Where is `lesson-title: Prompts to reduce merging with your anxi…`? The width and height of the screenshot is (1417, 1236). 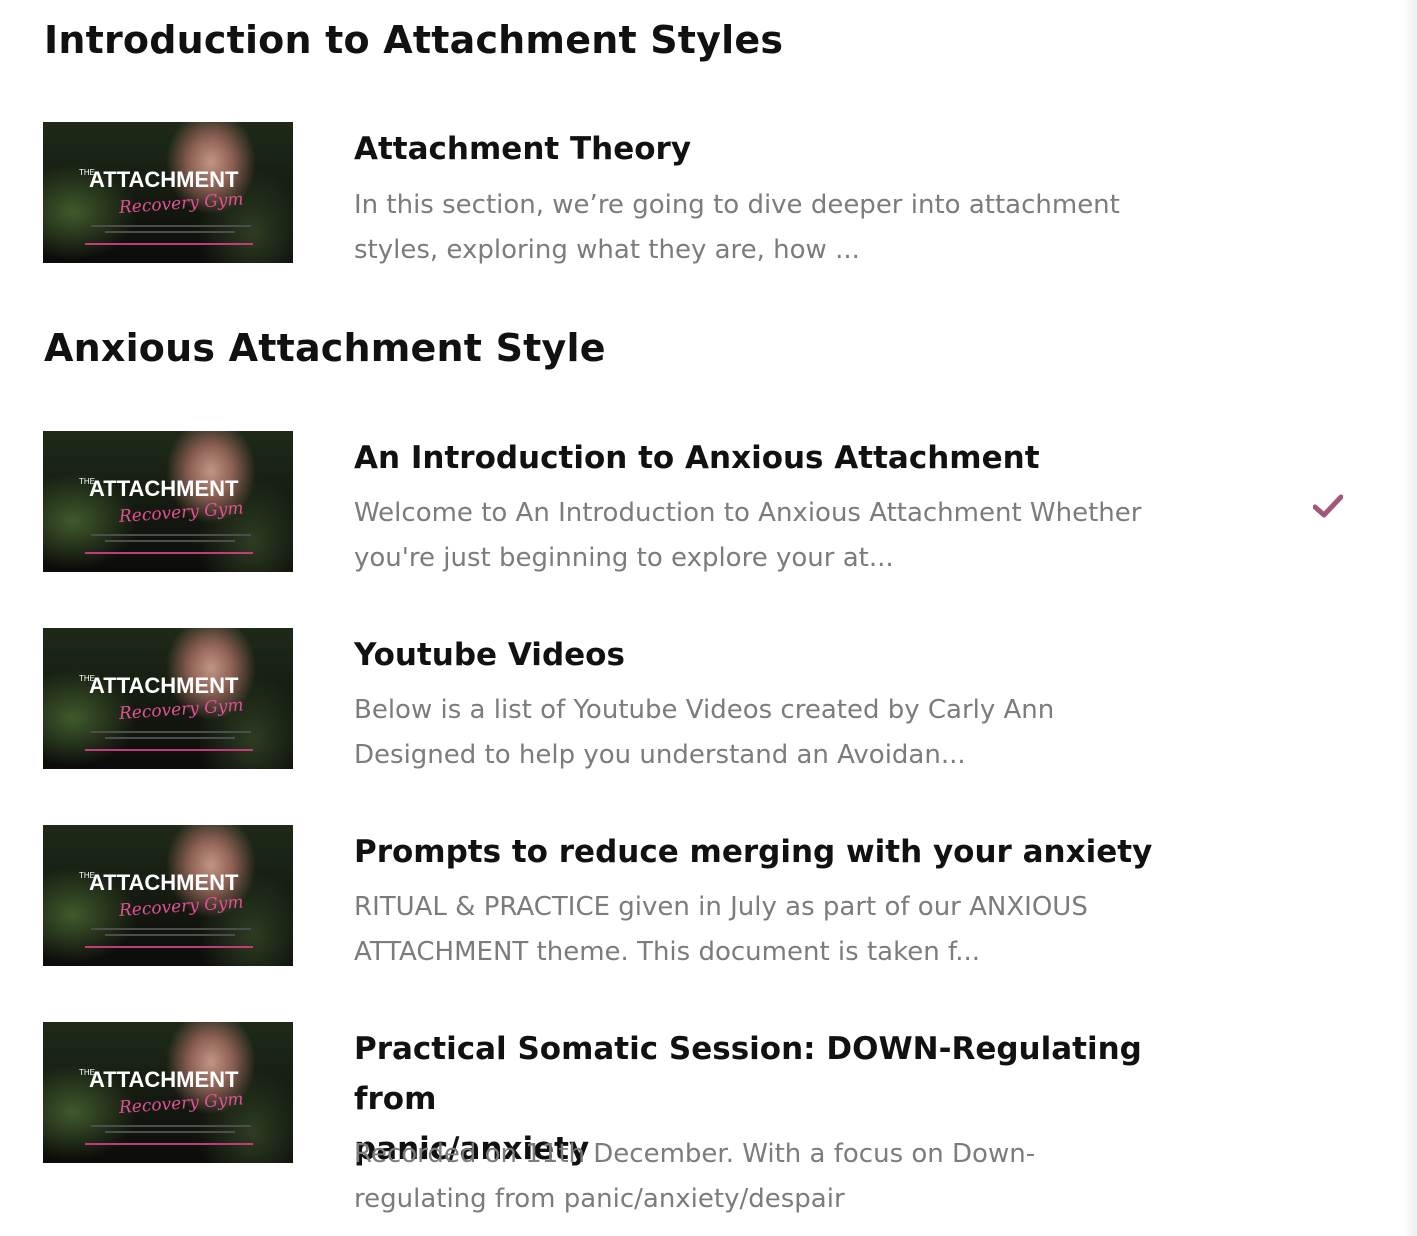
lesson-title: Prompts to reduce merging with your anxi… is located at coordinates (753, 852).